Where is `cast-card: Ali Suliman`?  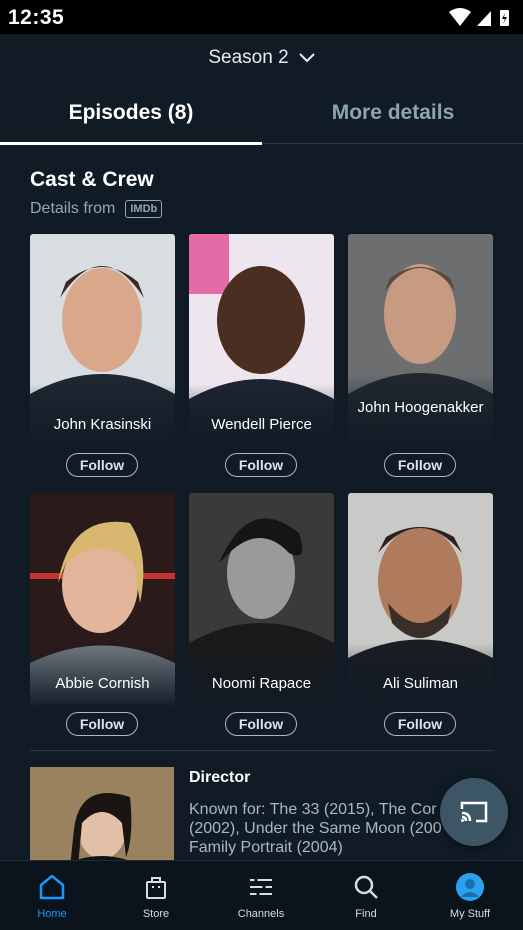
cast-card: Ali Suliman is located at coordinates (420, 599).